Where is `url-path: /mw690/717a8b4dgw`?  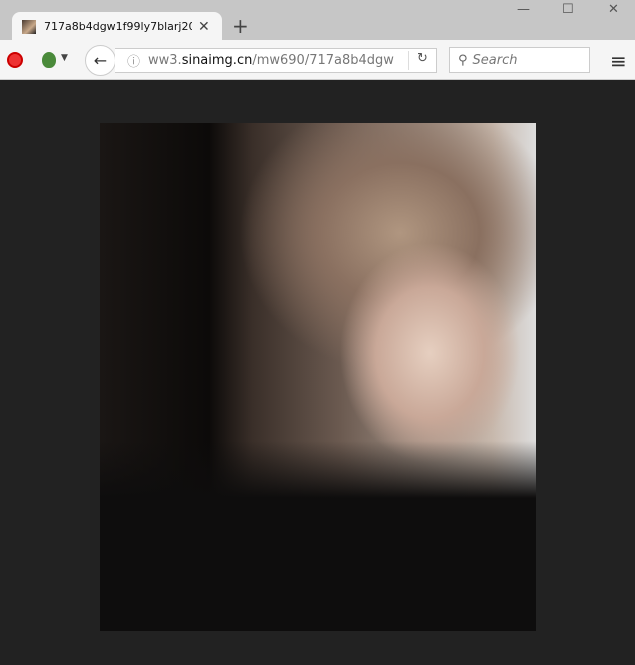 url-path: /mw690/717a8b4dgw is located at coordinates (323, 60).